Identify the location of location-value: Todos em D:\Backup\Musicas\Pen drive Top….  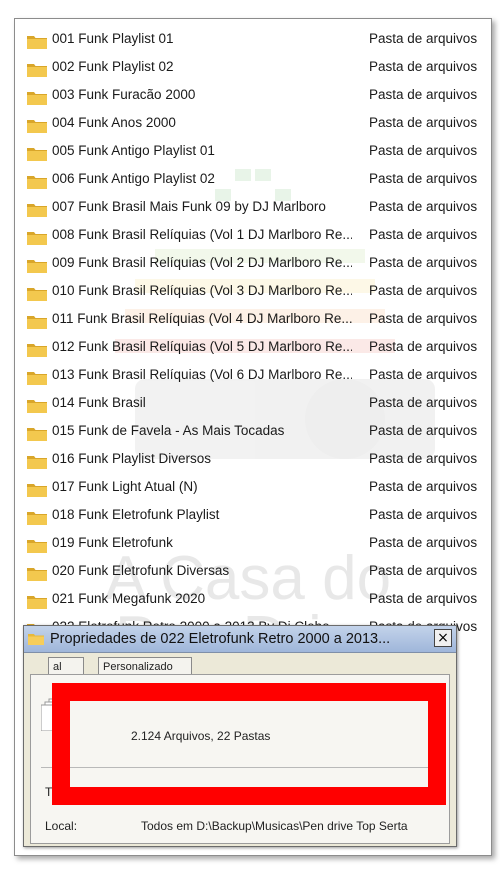
(274, 826).